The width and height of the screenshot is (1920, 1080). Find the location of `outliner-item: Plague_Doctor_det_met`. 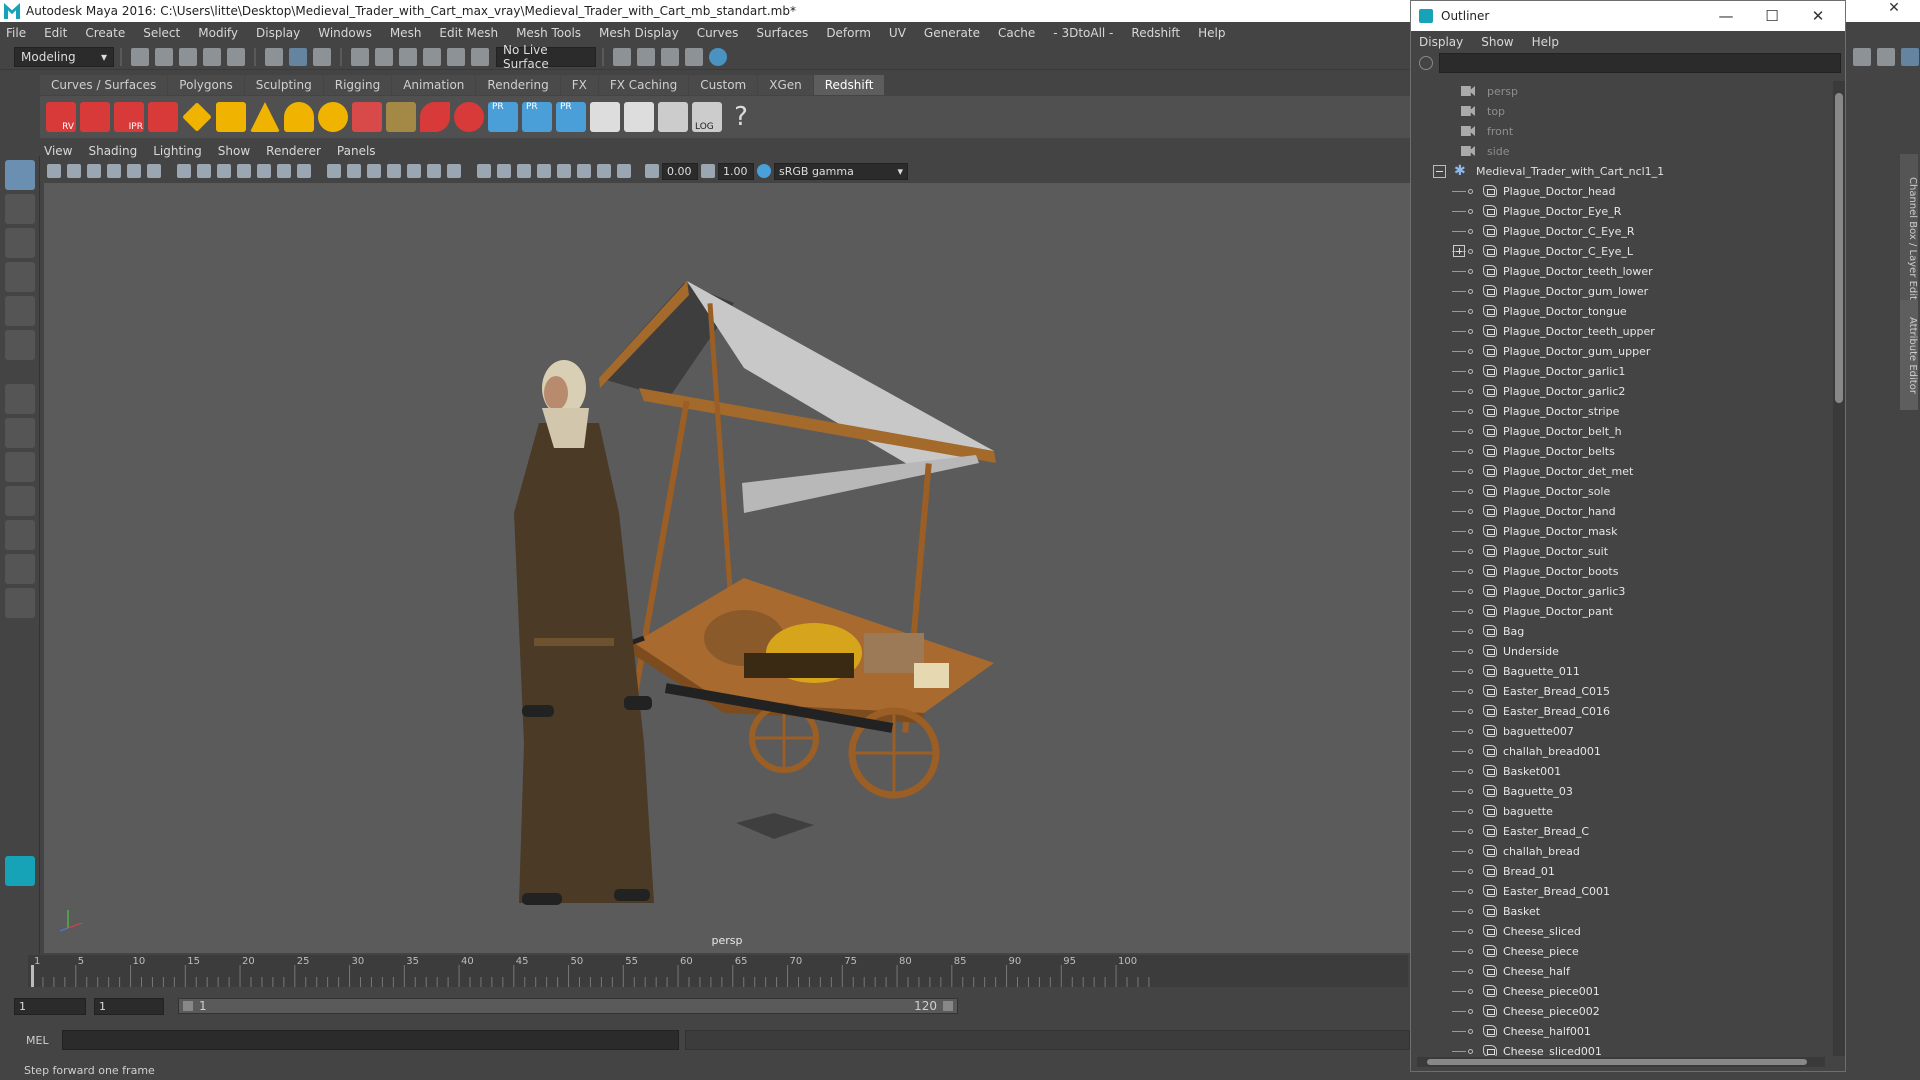

outliner-item: Plague_Doctor_det_met is located at coordinates (1622, 471).